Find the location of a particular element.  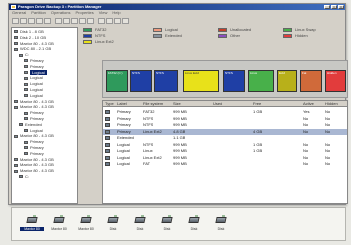

table-cell: 1 GB is located at coordinates (258, 111).